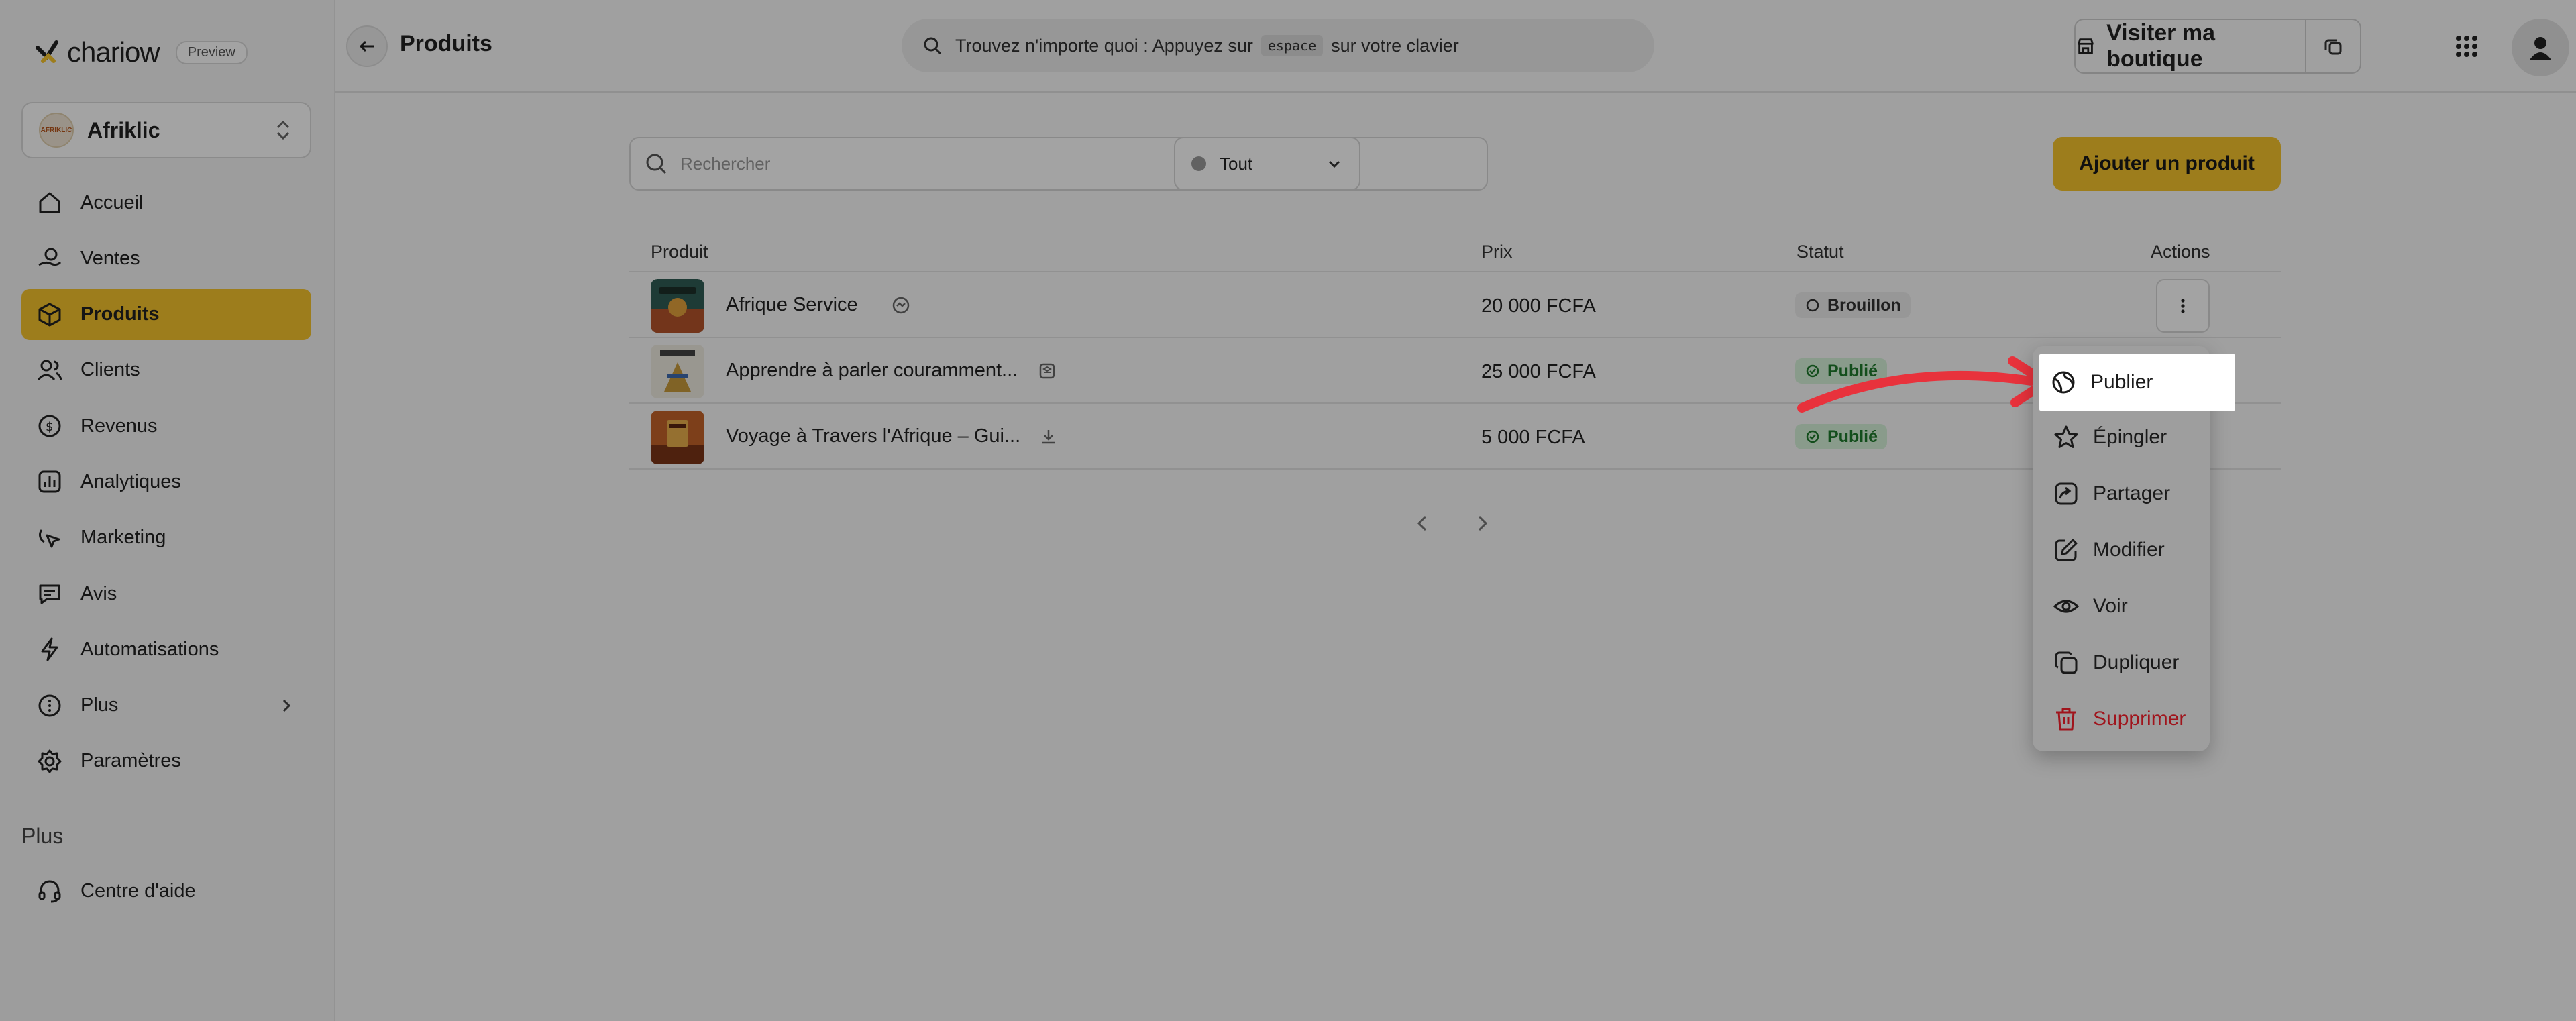  Describe the element at coordinates (2066, 493) in the screenshot. I see `share-icon` at that location.